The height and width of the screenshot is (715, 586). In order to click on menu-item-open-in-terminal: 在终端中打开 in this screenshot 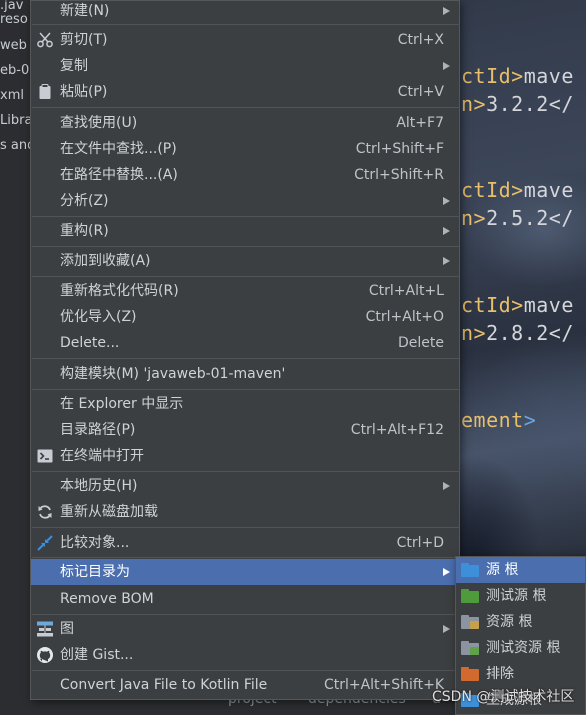, I will do `click(245, 456)`.